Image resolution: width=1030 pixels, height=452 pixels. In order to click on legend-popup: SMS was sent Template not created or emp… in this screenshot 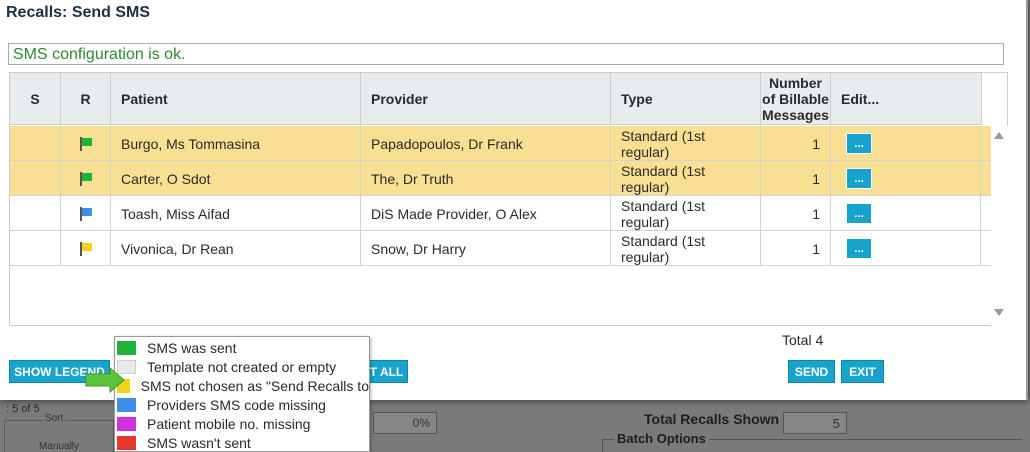, I will do `click(242, 394)`.